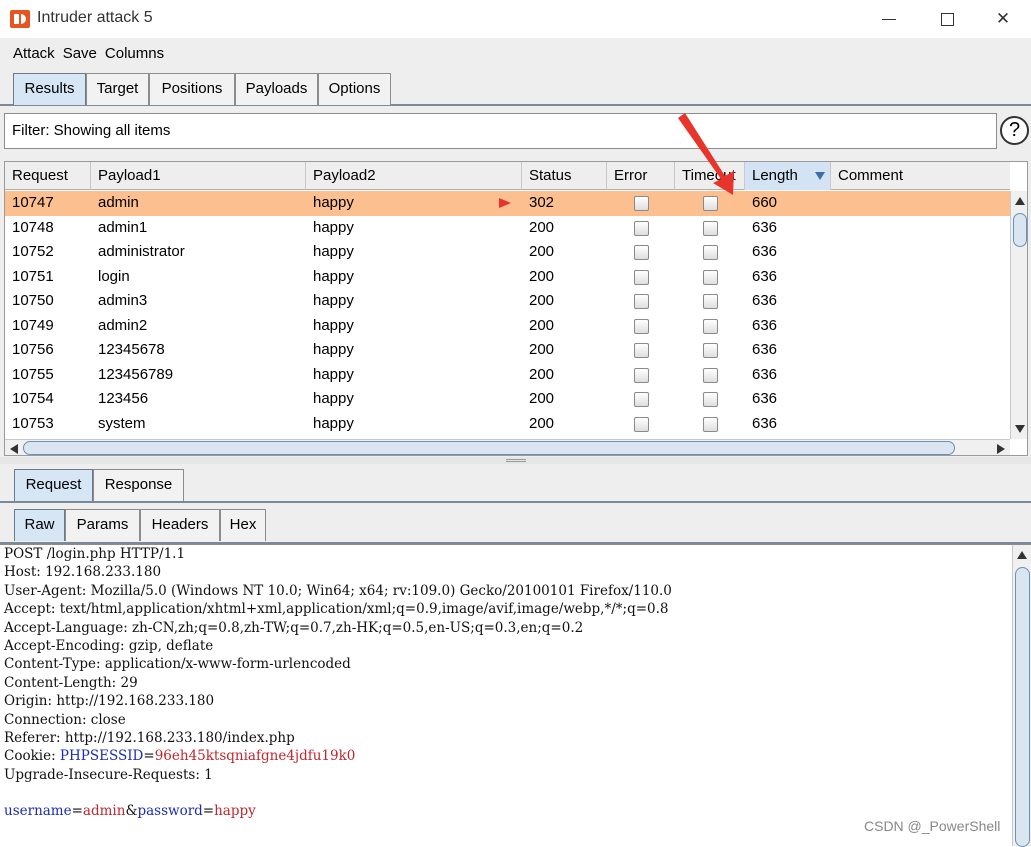 The width and height of the screenshot is (1031, 847). I want to click on column-header-payload1: Payload1, so click(198, 176).